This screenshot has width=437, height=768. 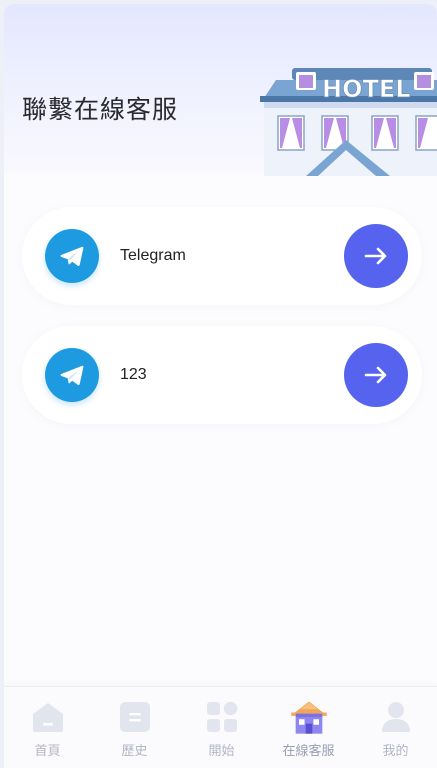 What do you see at coordinates (135, 717) in the screenshot?
I see `history-icon` at bounding box center [135, 717].